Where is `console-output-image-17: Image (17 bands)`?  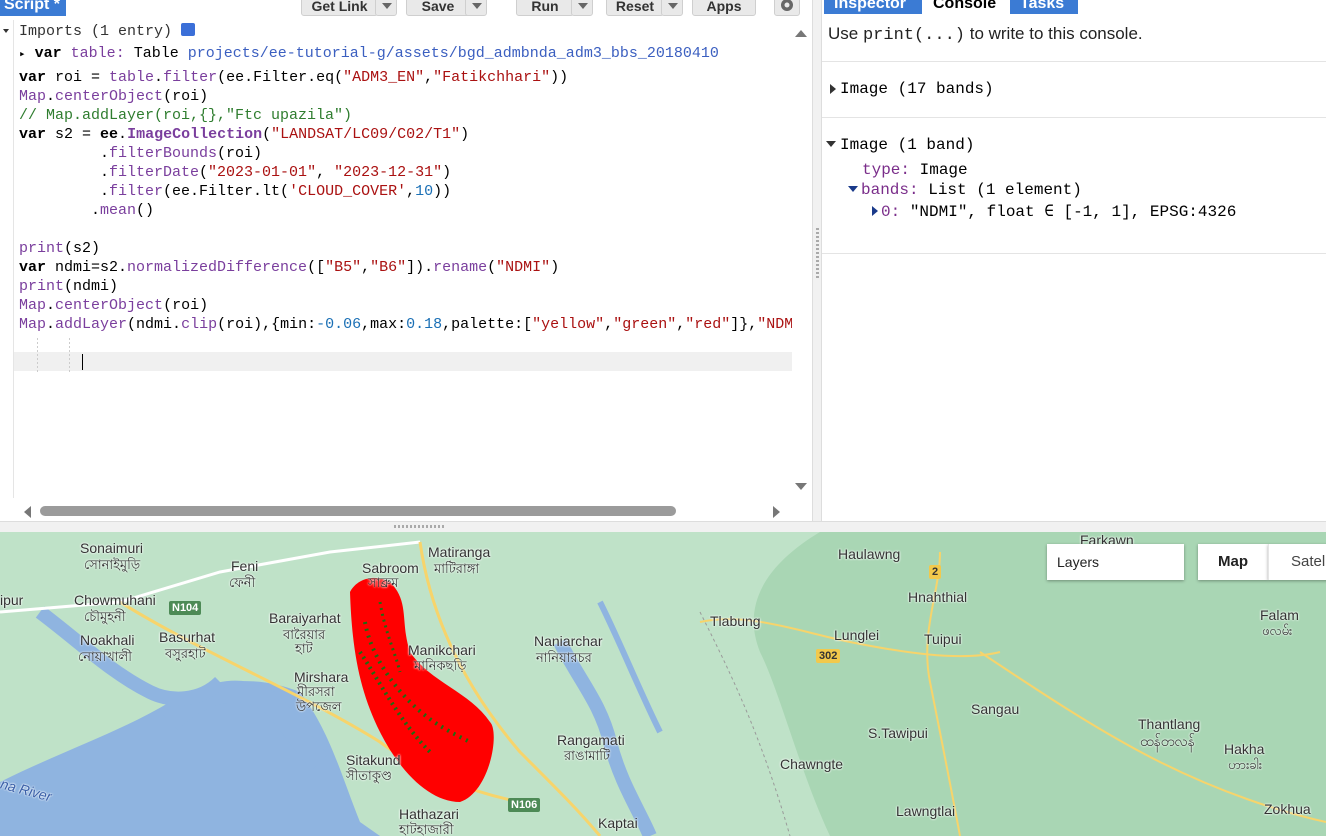 console-output-image-17: Image (17 bands) is located at coordinates (917, 89).